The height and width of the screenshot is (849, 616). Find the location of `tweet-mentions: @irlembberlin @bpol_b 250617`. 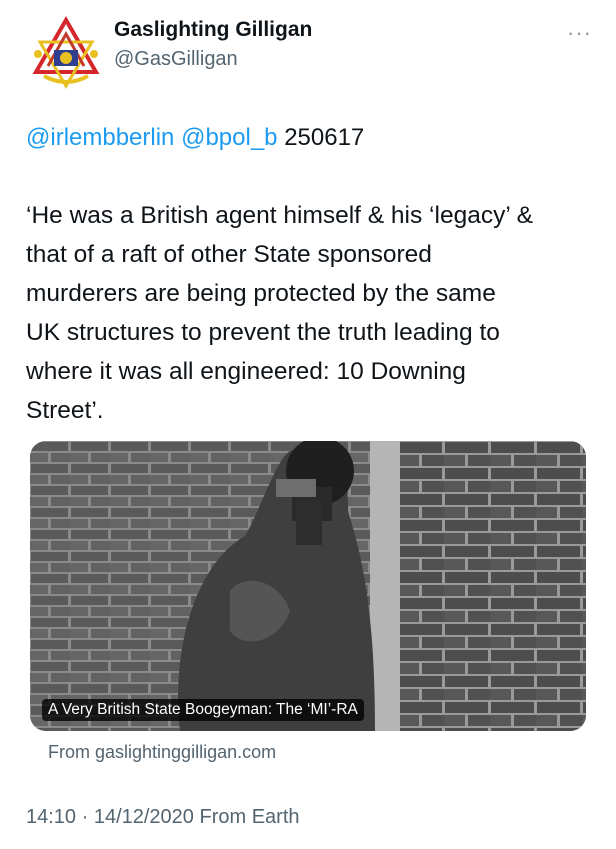

tweet-mentions: @irlembberlin @bpol_b 250617 is located at coordinates (195, 138).